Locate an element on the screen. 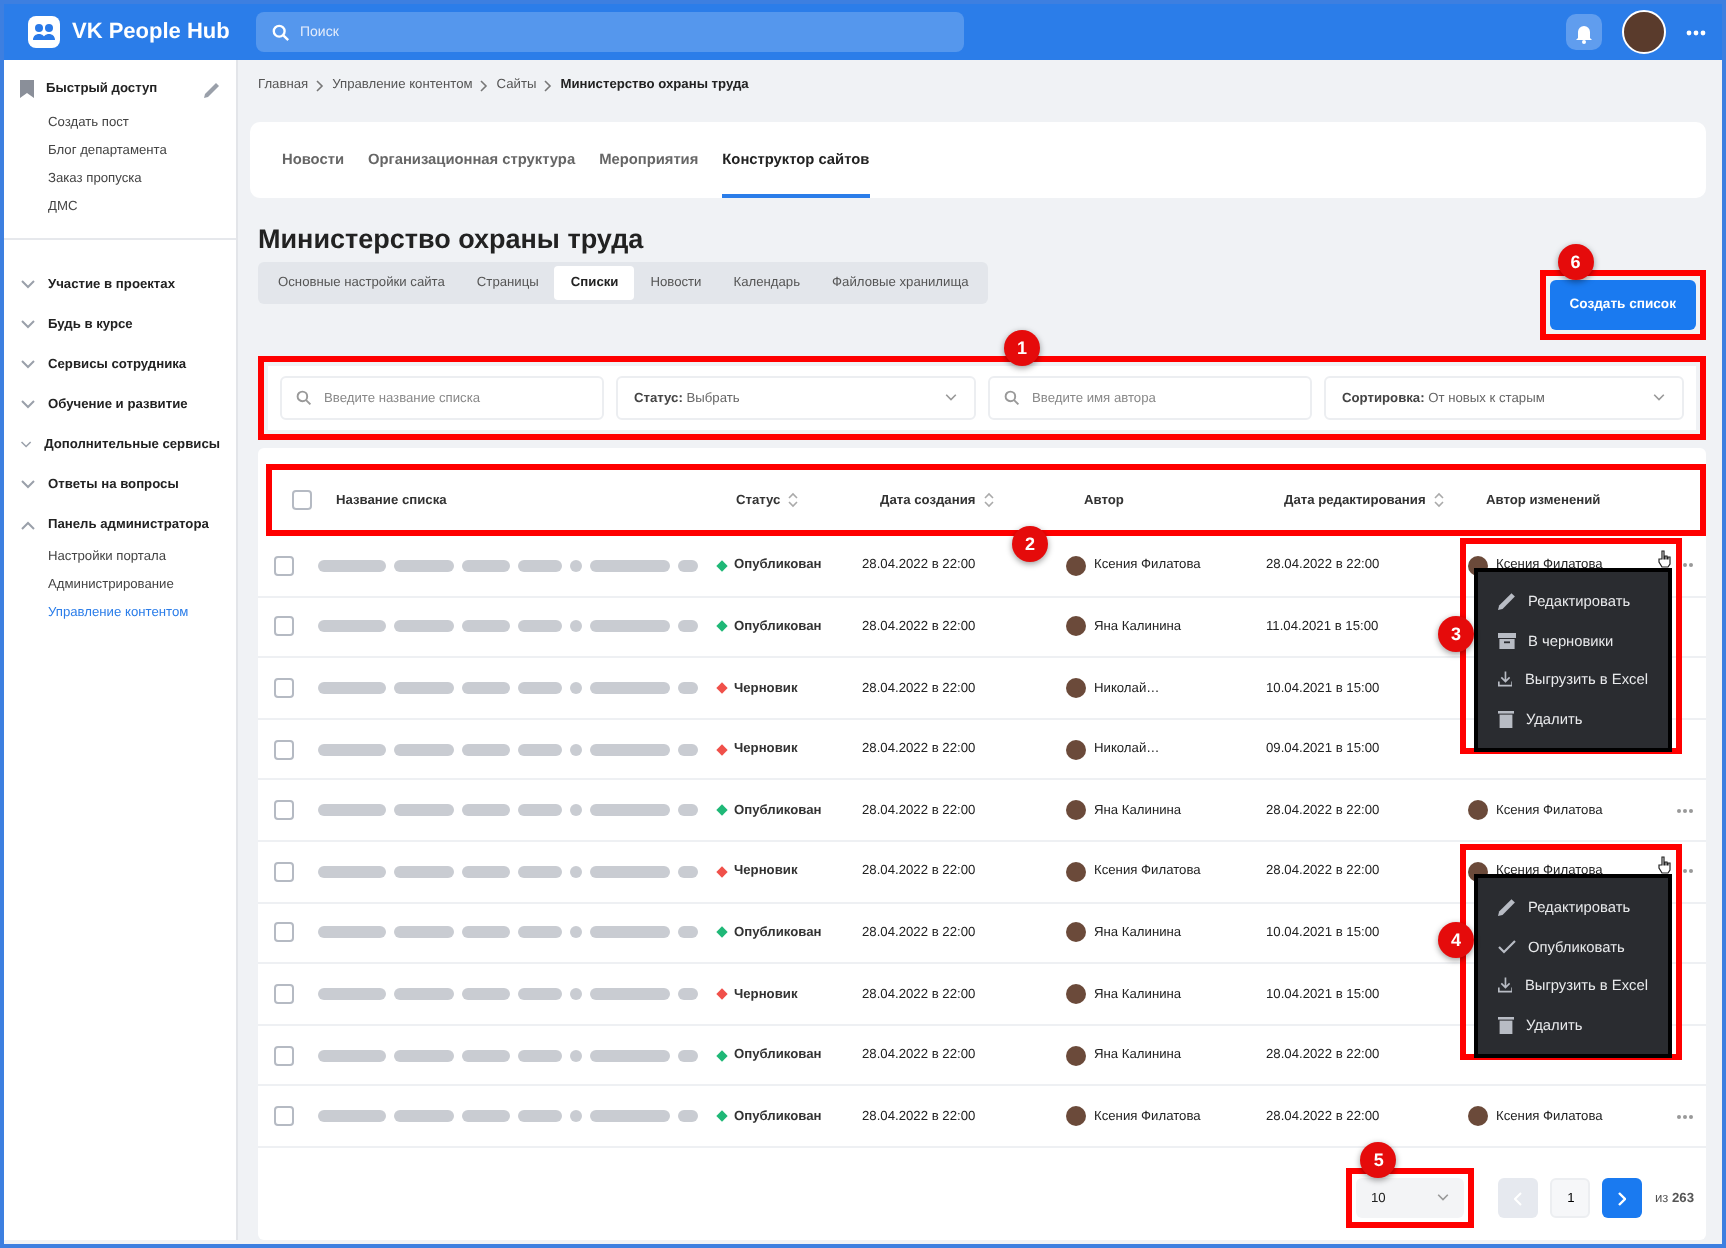 The height and width of the screenshot is (1248, 1726). chevron-left-icon is located at coordinates (1518, 1198).